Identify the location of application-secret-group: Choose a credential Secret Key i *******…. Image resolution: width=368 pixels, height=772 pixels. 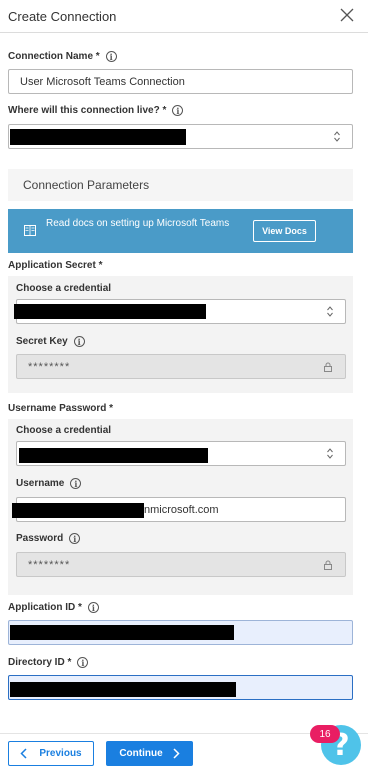
(180, 334).